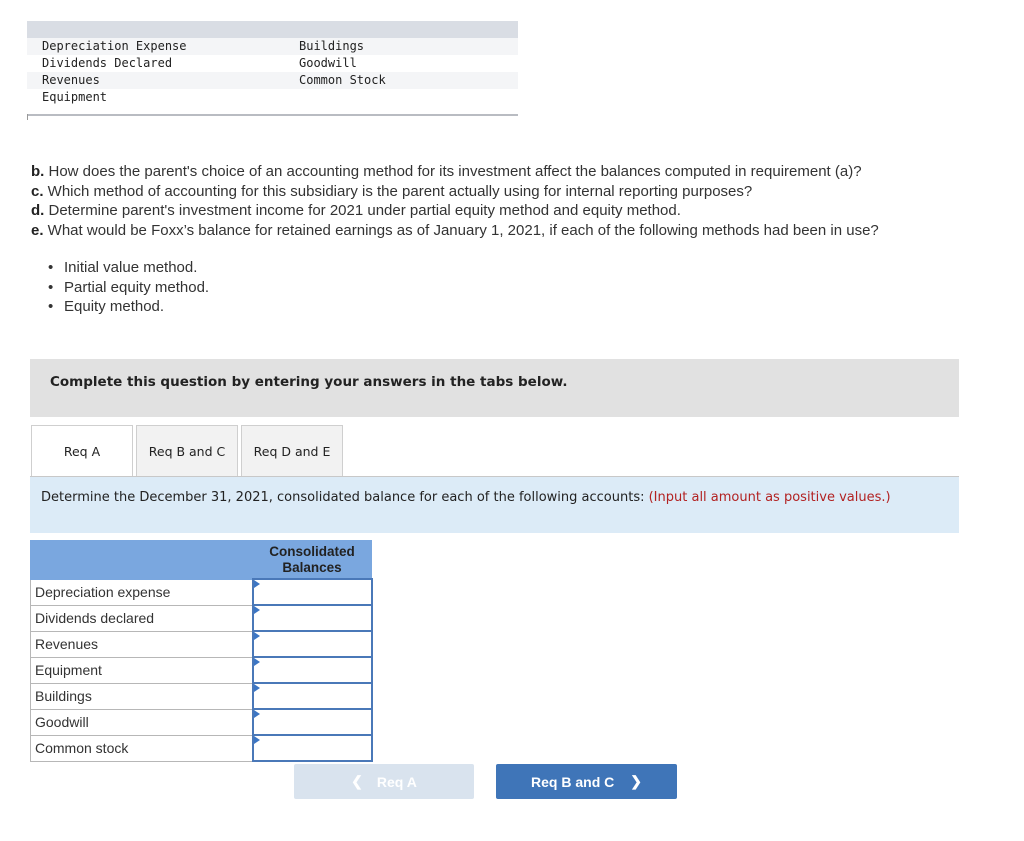 This screenshot has width=1024, height=841. I want to click on table-row: Depreciation expense, so click(201, 592).